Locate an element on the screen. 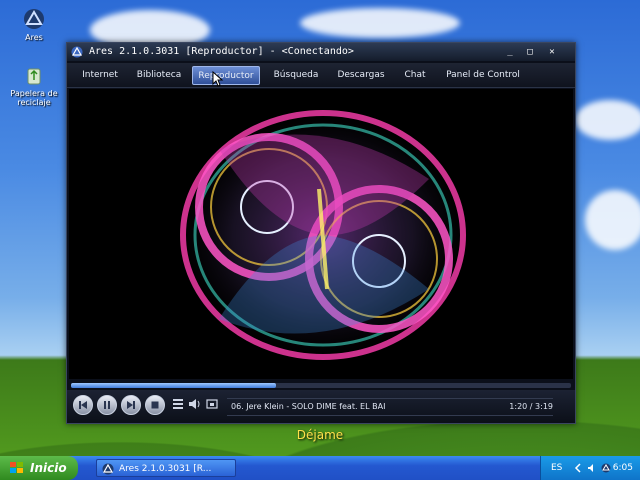 This screenshot has height=480, width=640. stop-button is located at coordinates (155, 405).